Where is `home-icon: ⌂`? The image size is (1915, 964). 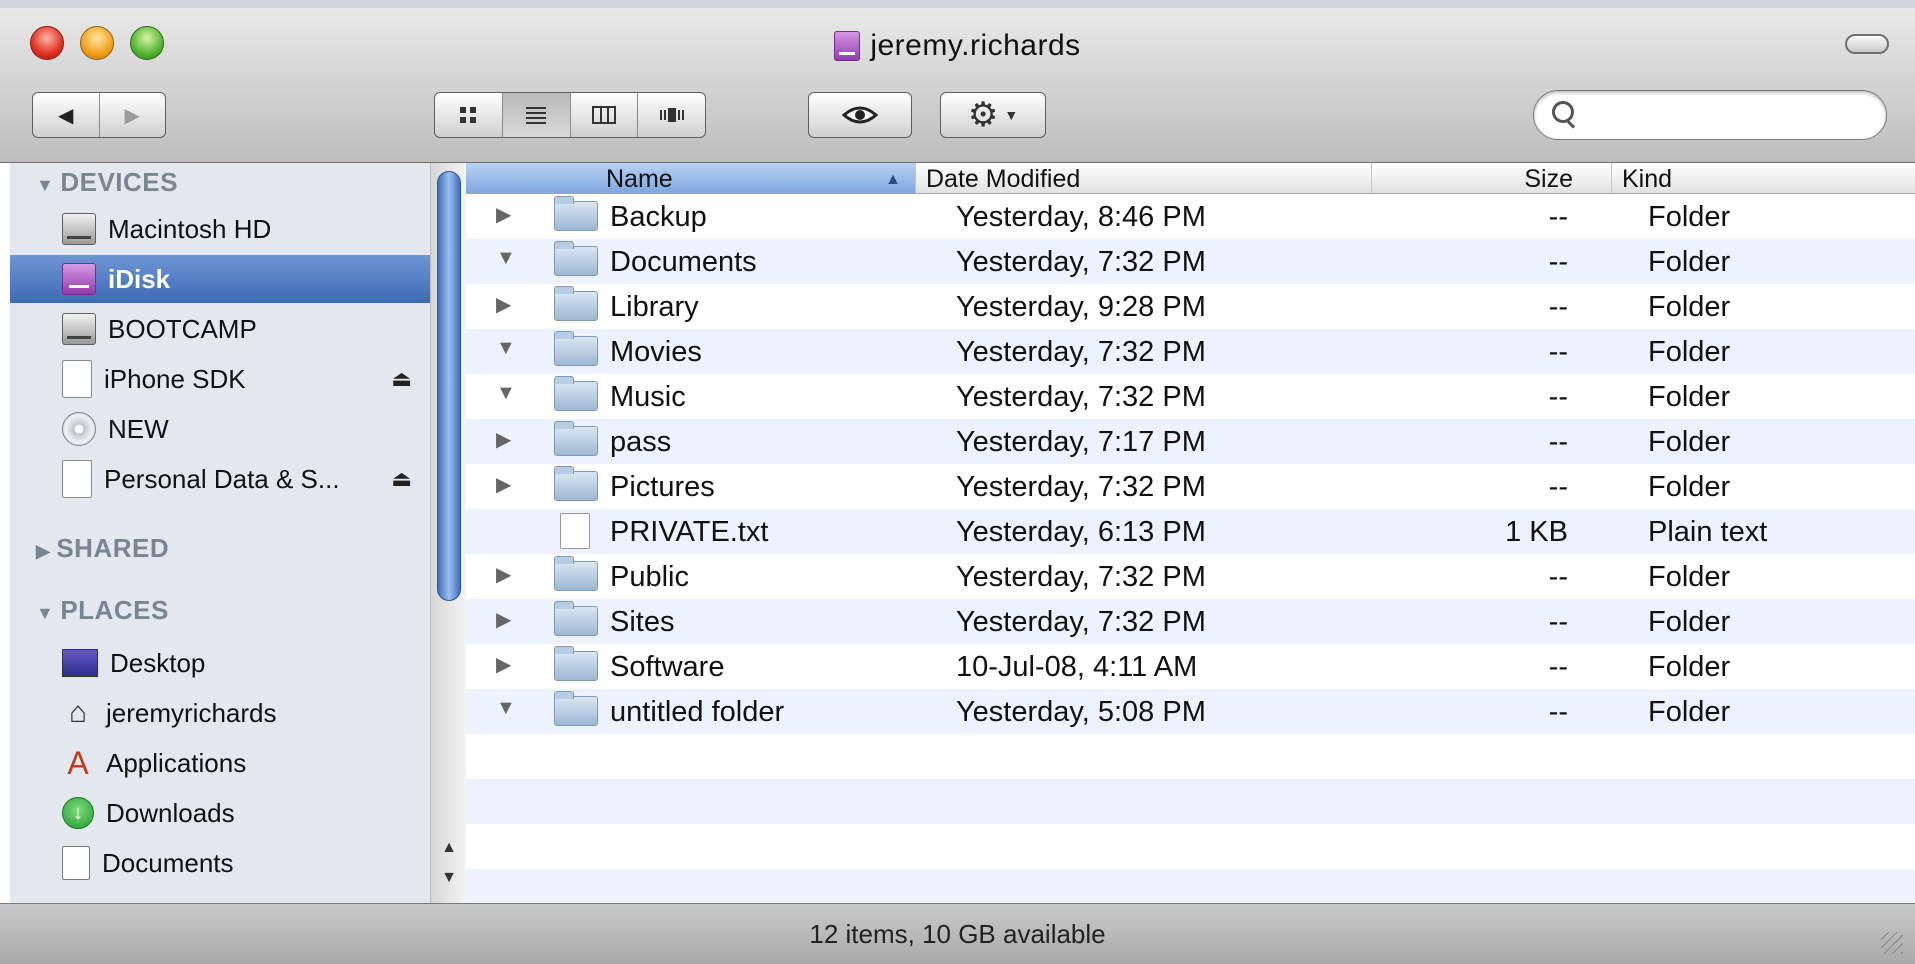
home-icon: ⌂ is located at coordinates (78, 712).